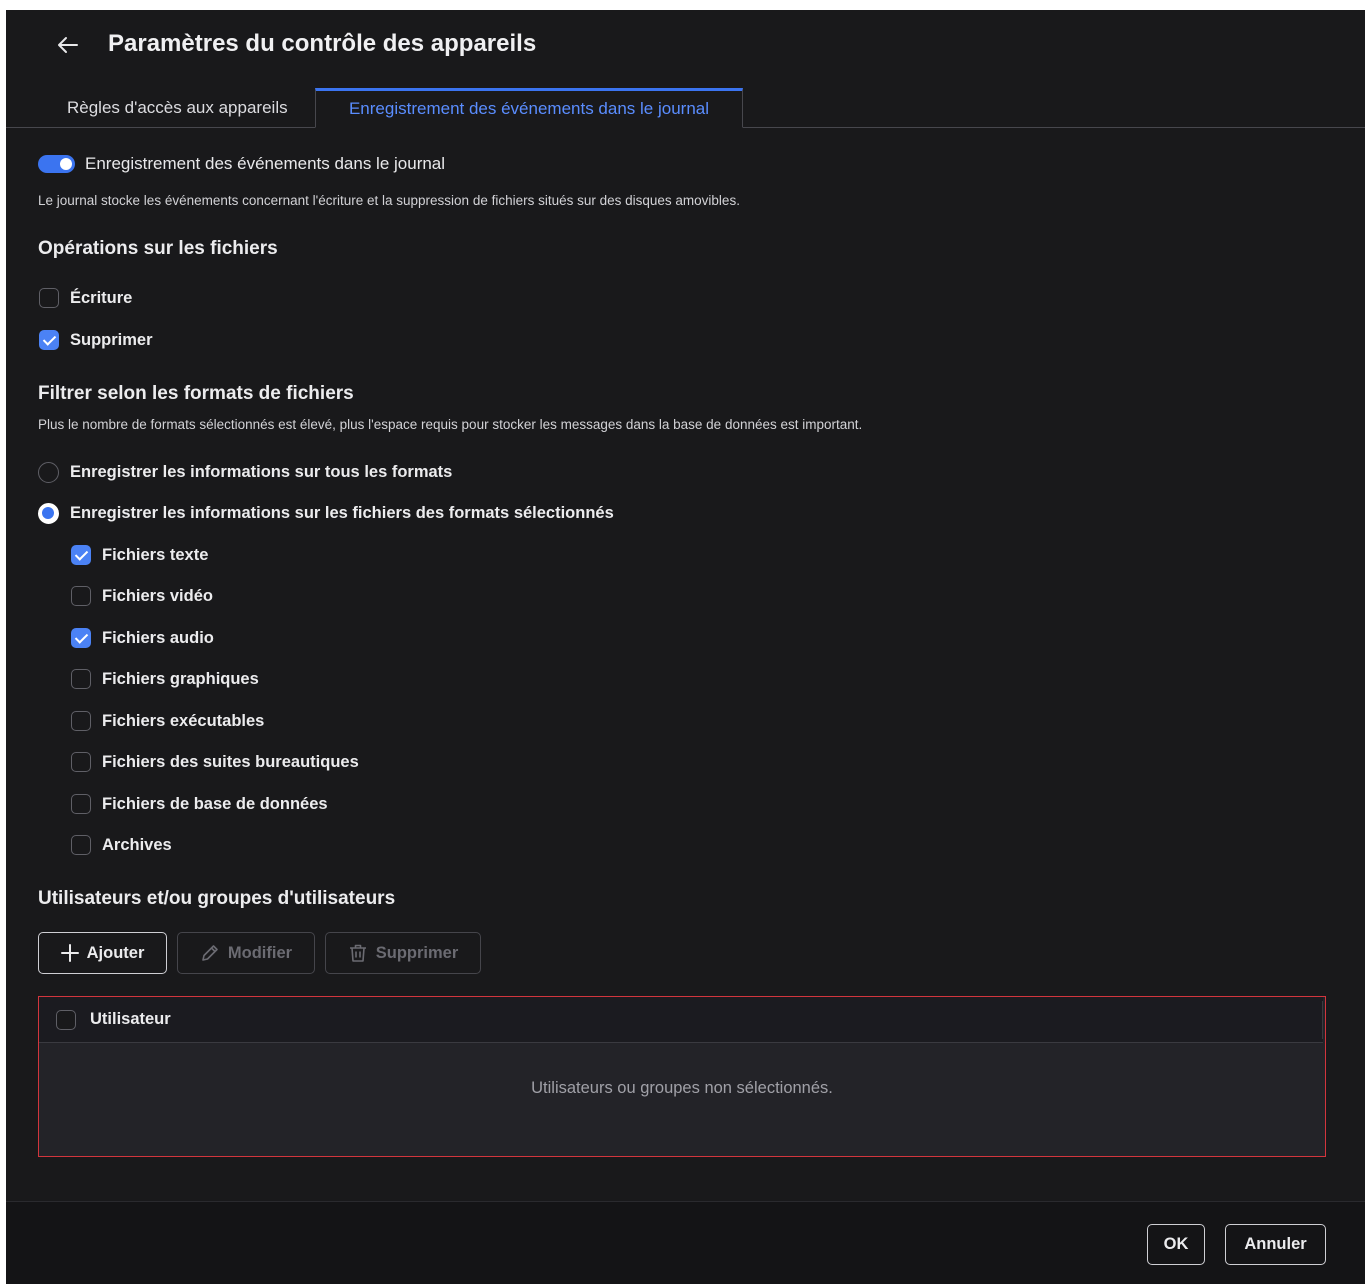 The height and width of the screenshot is (1284, 1365). I want to click on format-executables-label: Fichiers exécutables, so click(183, 721).